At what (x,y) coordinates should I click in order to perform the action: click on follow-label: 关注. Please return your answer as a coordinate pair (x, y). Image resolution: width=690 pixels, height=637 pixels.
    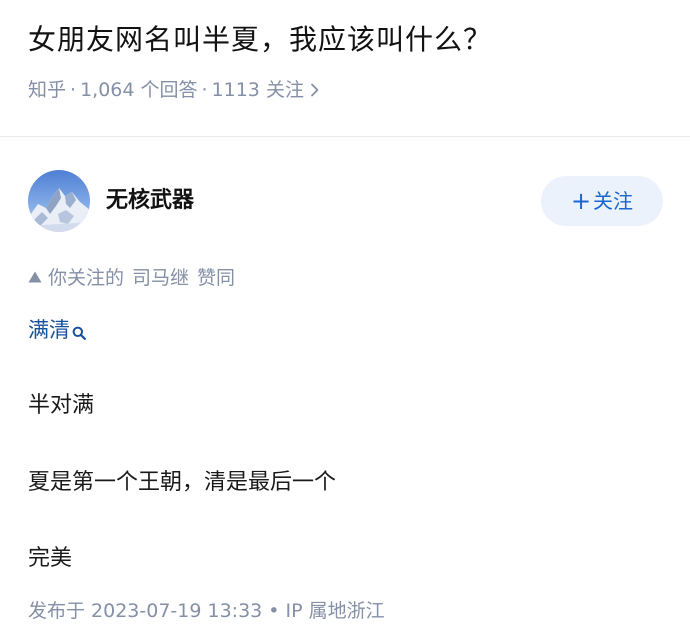
    Looking at the image, I should click on (613, 201).